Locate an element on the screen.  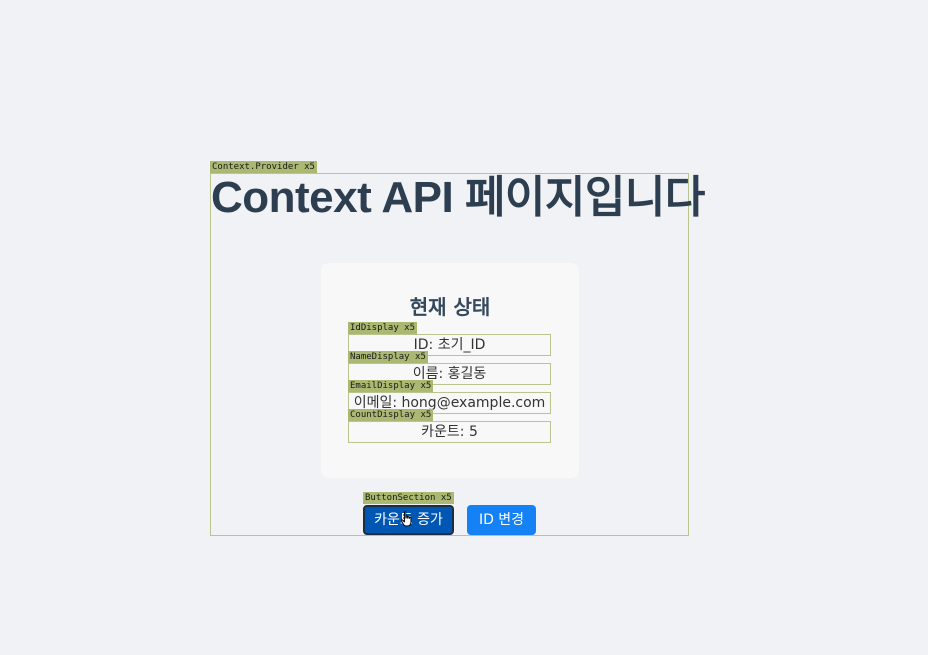
state-heading: 현재 상태 is located at coordinates (450, 307).